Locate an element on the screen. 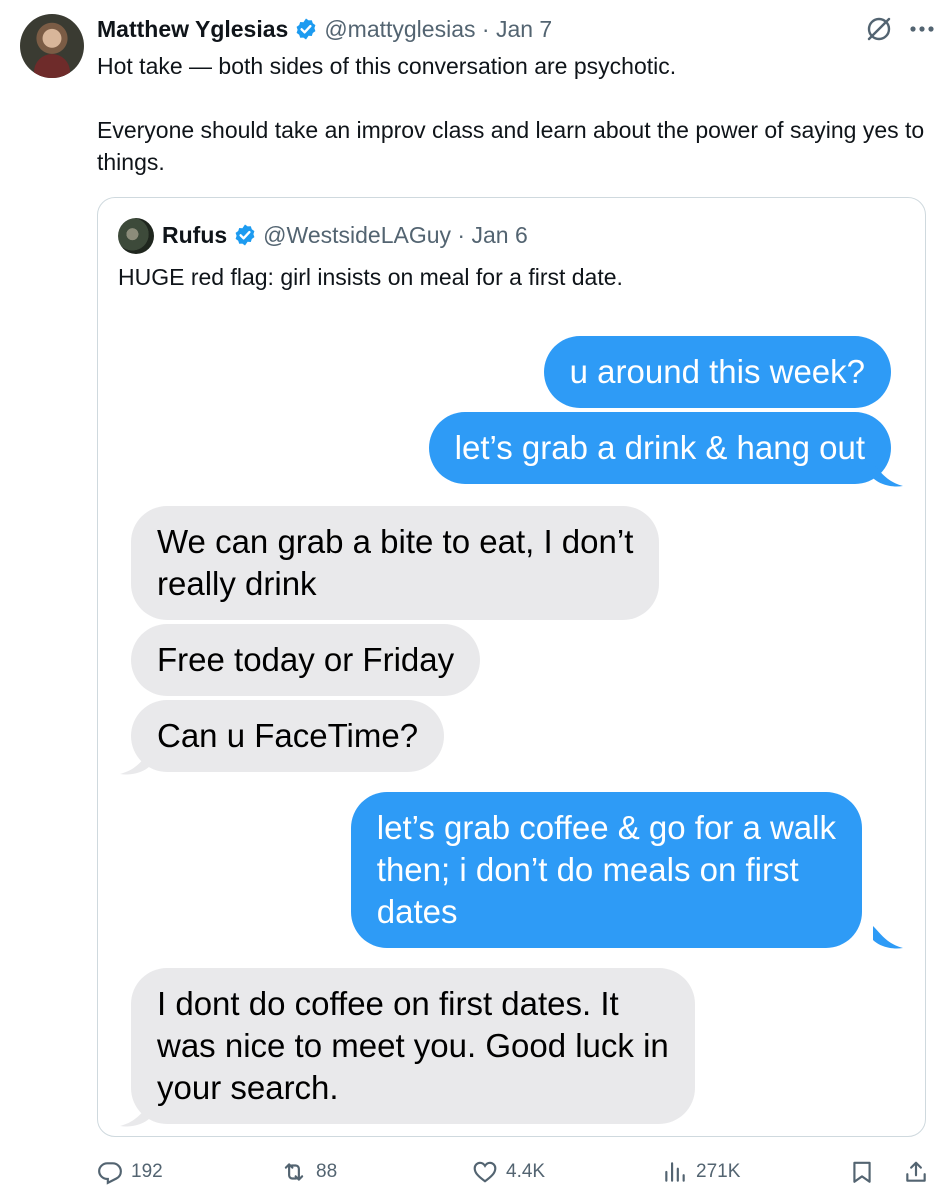 The width and height of the screenshot is (950, 1202). message-bubble-incoming: Can u FaceTime? is located at coordinates (288, 736).